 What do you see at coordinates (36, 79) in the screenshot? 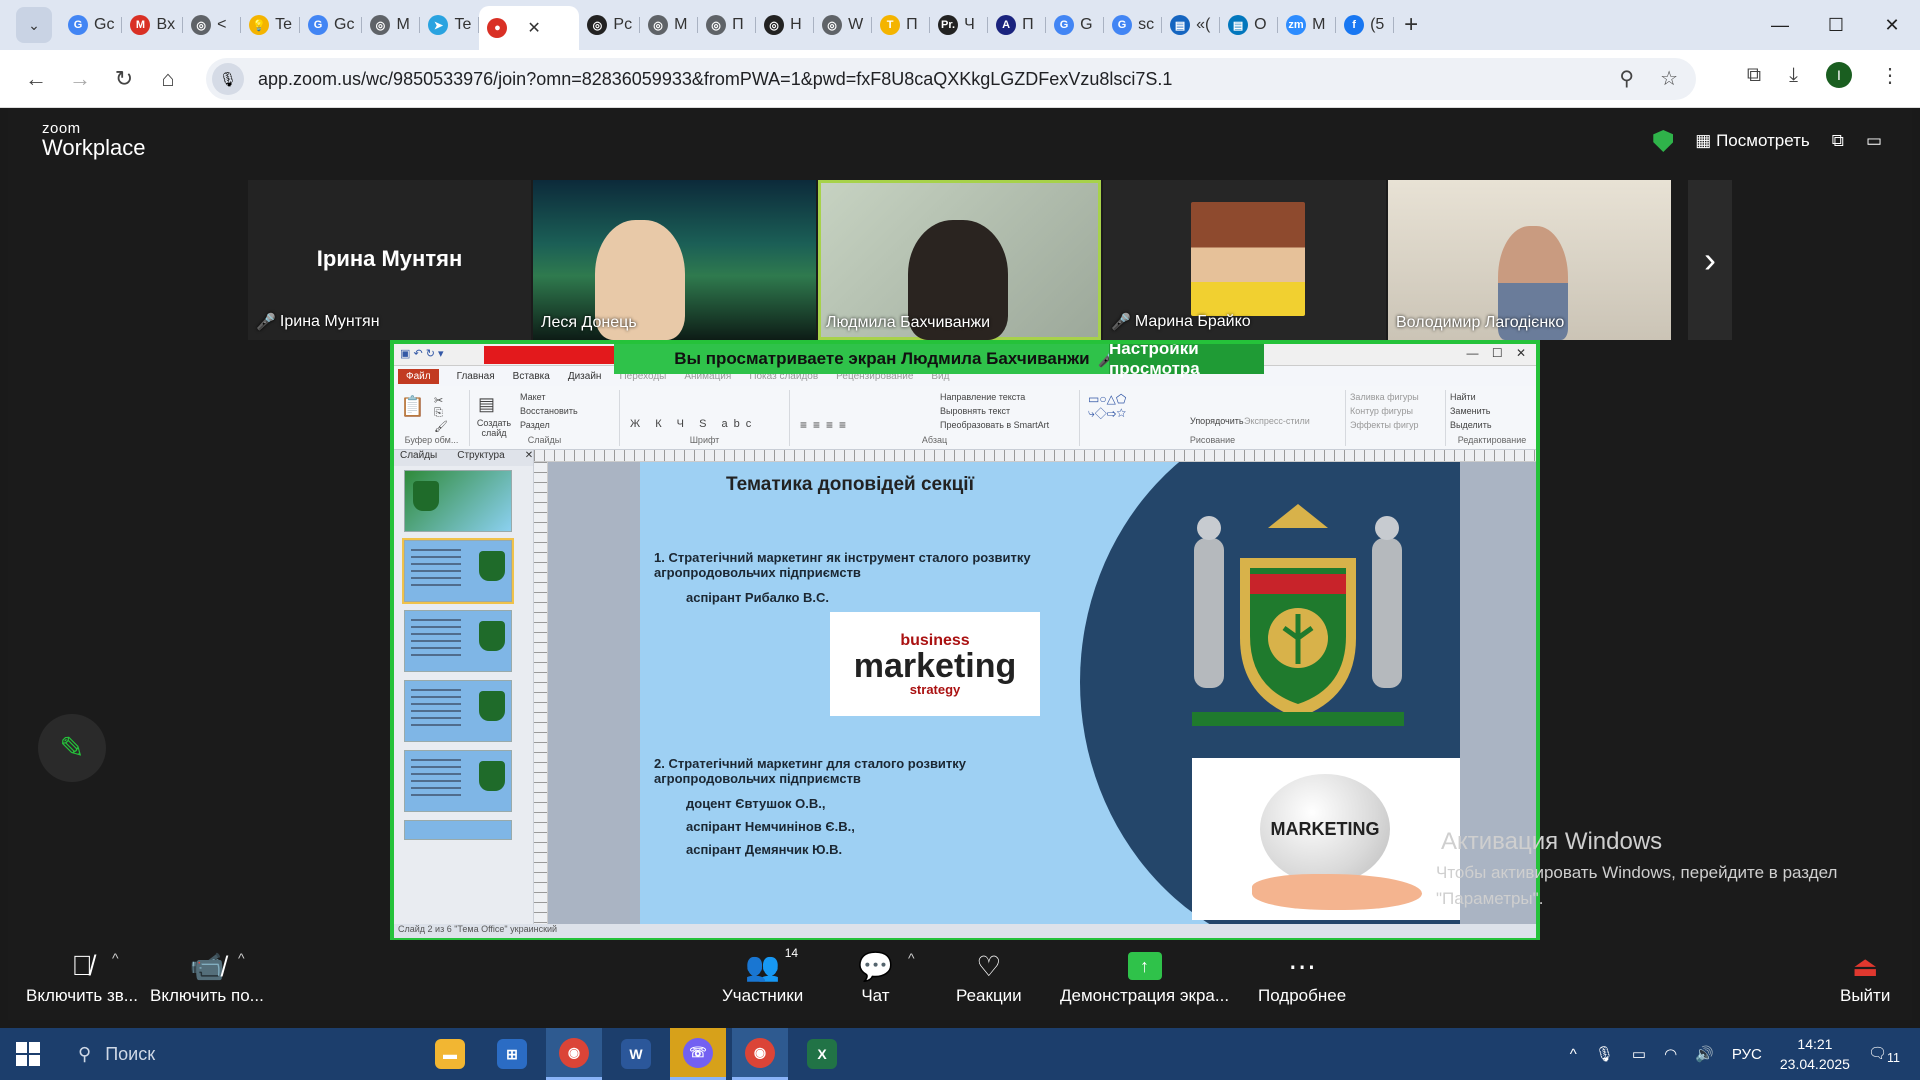
I see `back-button: ←` at bounding box center [36, 79].